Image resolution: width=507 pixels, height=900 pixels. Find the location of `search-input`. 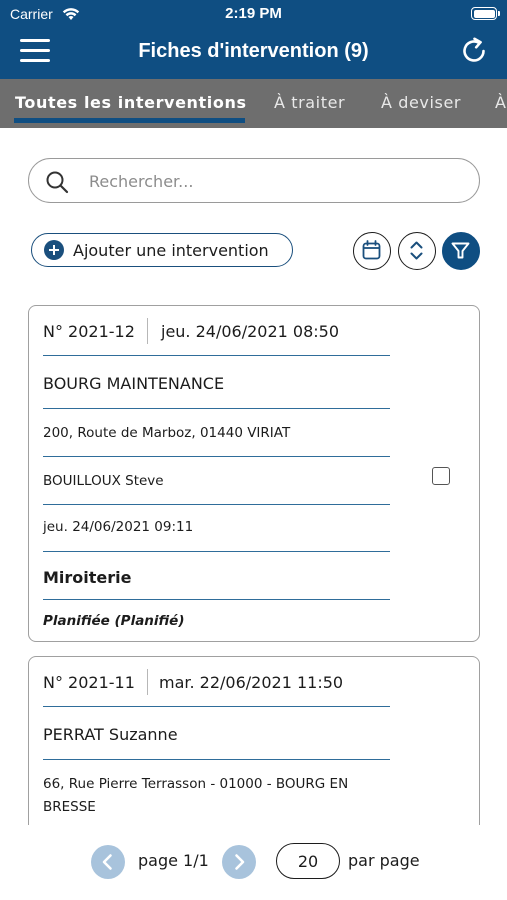

search-input is located at coordinates (274, 181).